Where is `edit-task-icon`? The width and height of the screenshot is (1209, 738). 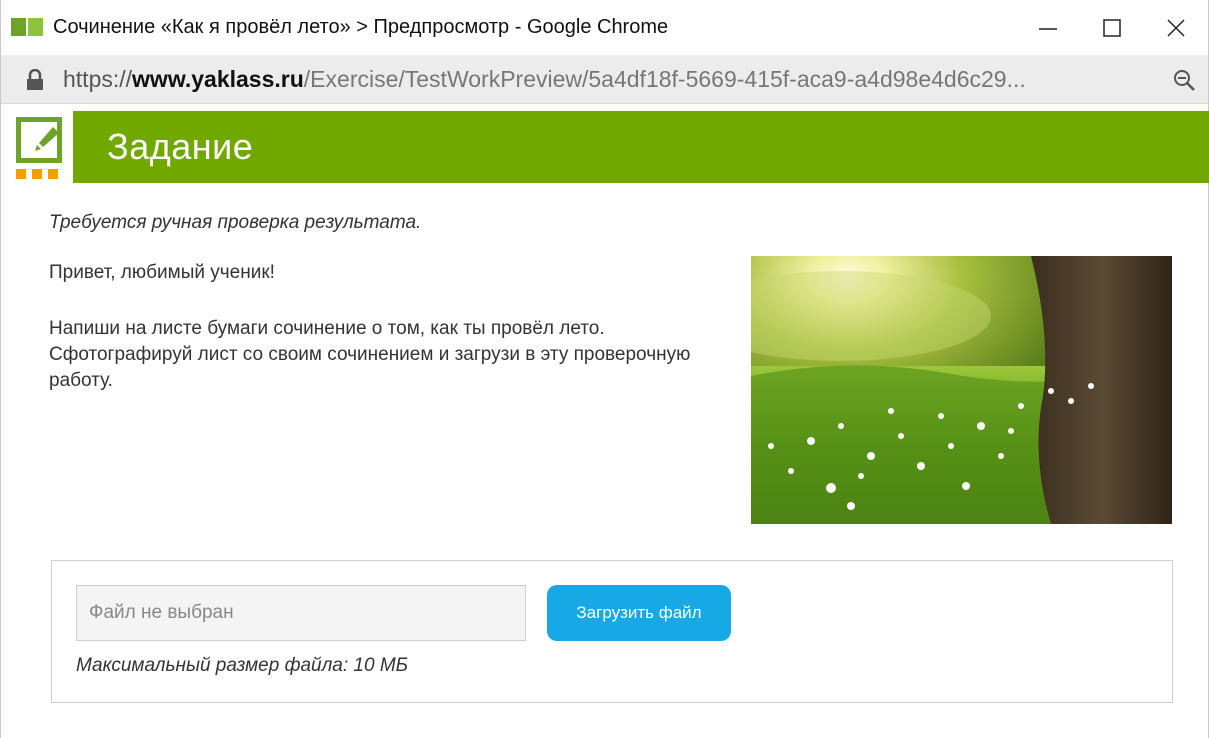 edit-task-icon is located at coordinates (37, 147).